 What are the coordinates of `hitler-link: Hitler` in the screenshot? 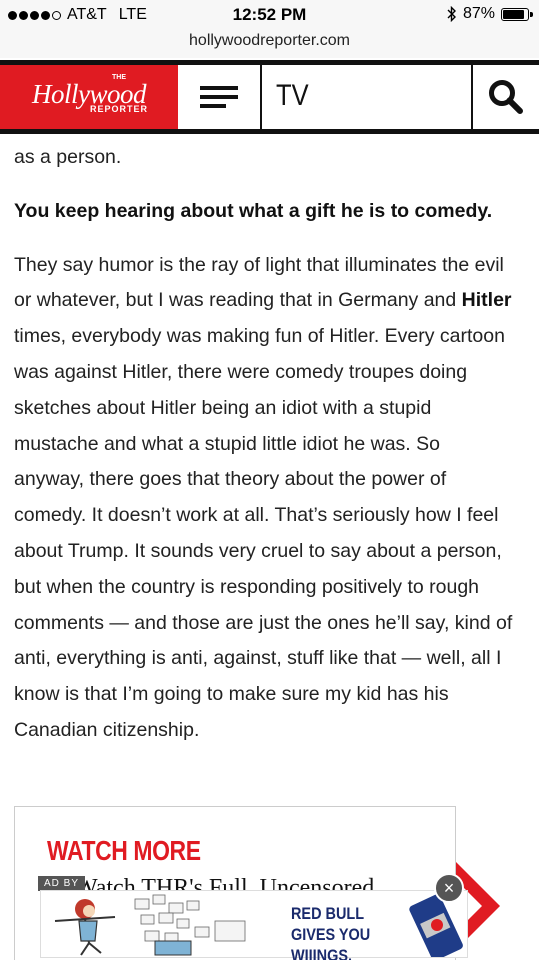 It's located at (487, 300).